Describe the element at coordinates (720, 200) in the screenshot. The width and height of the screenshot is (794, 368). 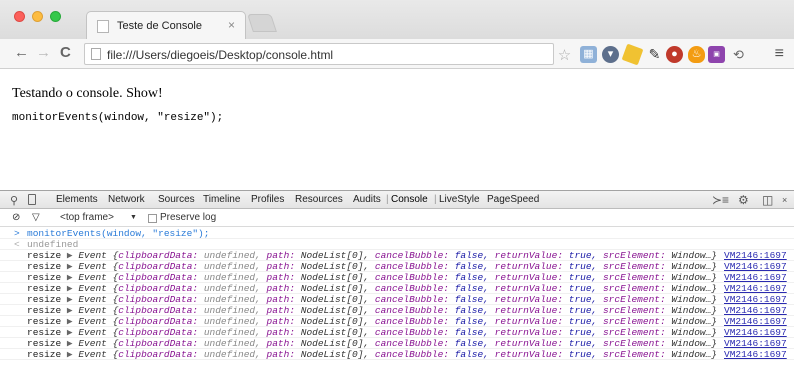
I see `console-drawer-icon: ≻≡` at that location.